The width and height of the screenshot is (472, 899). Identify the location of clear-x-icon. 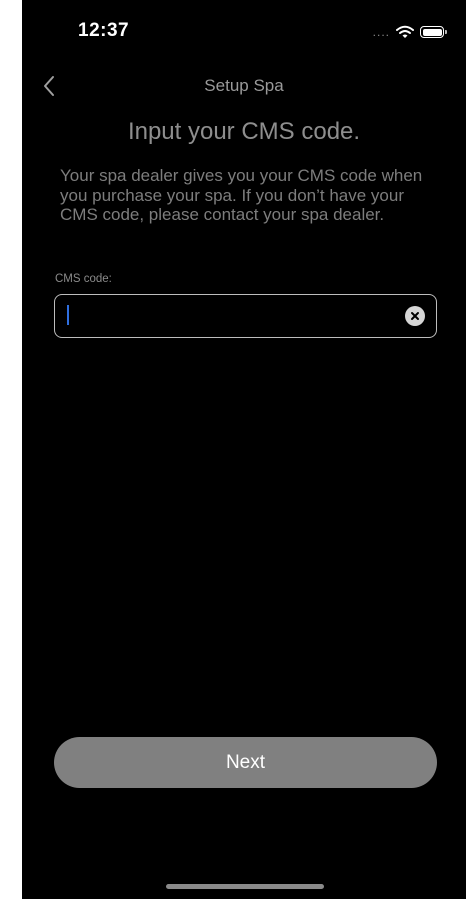
(415, 316).